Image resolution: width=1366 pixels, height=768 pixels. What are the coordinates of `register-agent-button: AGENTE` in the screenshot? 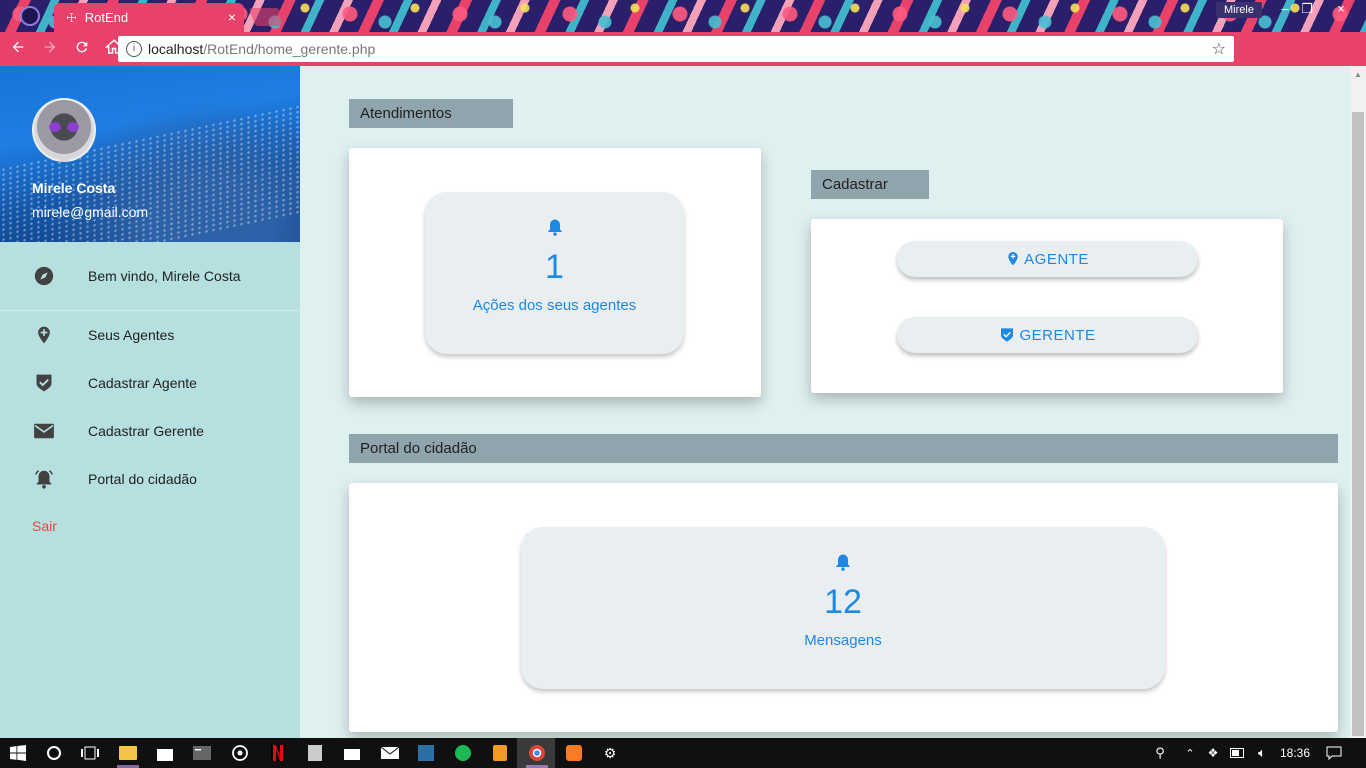 It's located at (1047, 259).